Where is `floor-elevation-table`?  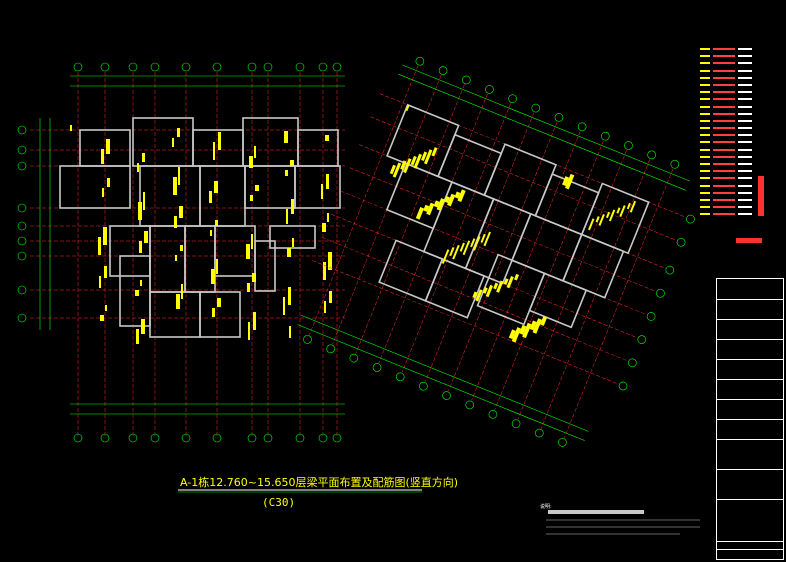
floor-elevation-table is located at coordinates (730, 132).